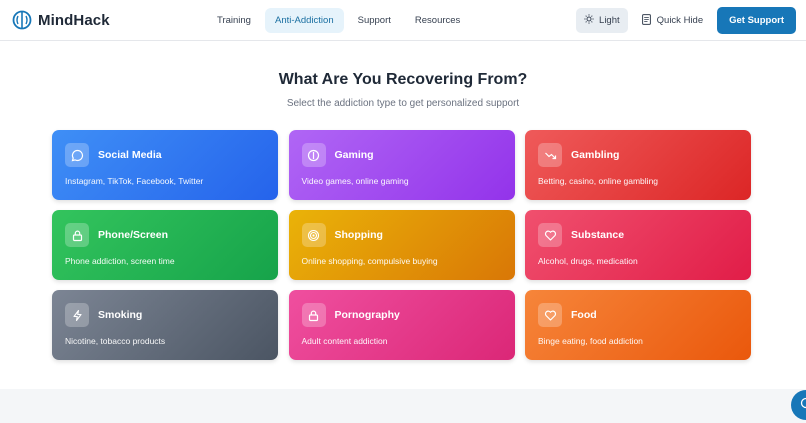  What do you see at coordinates (803, 405) in the screenshot?
I see `help-icon` at bounding box center [803, 405].